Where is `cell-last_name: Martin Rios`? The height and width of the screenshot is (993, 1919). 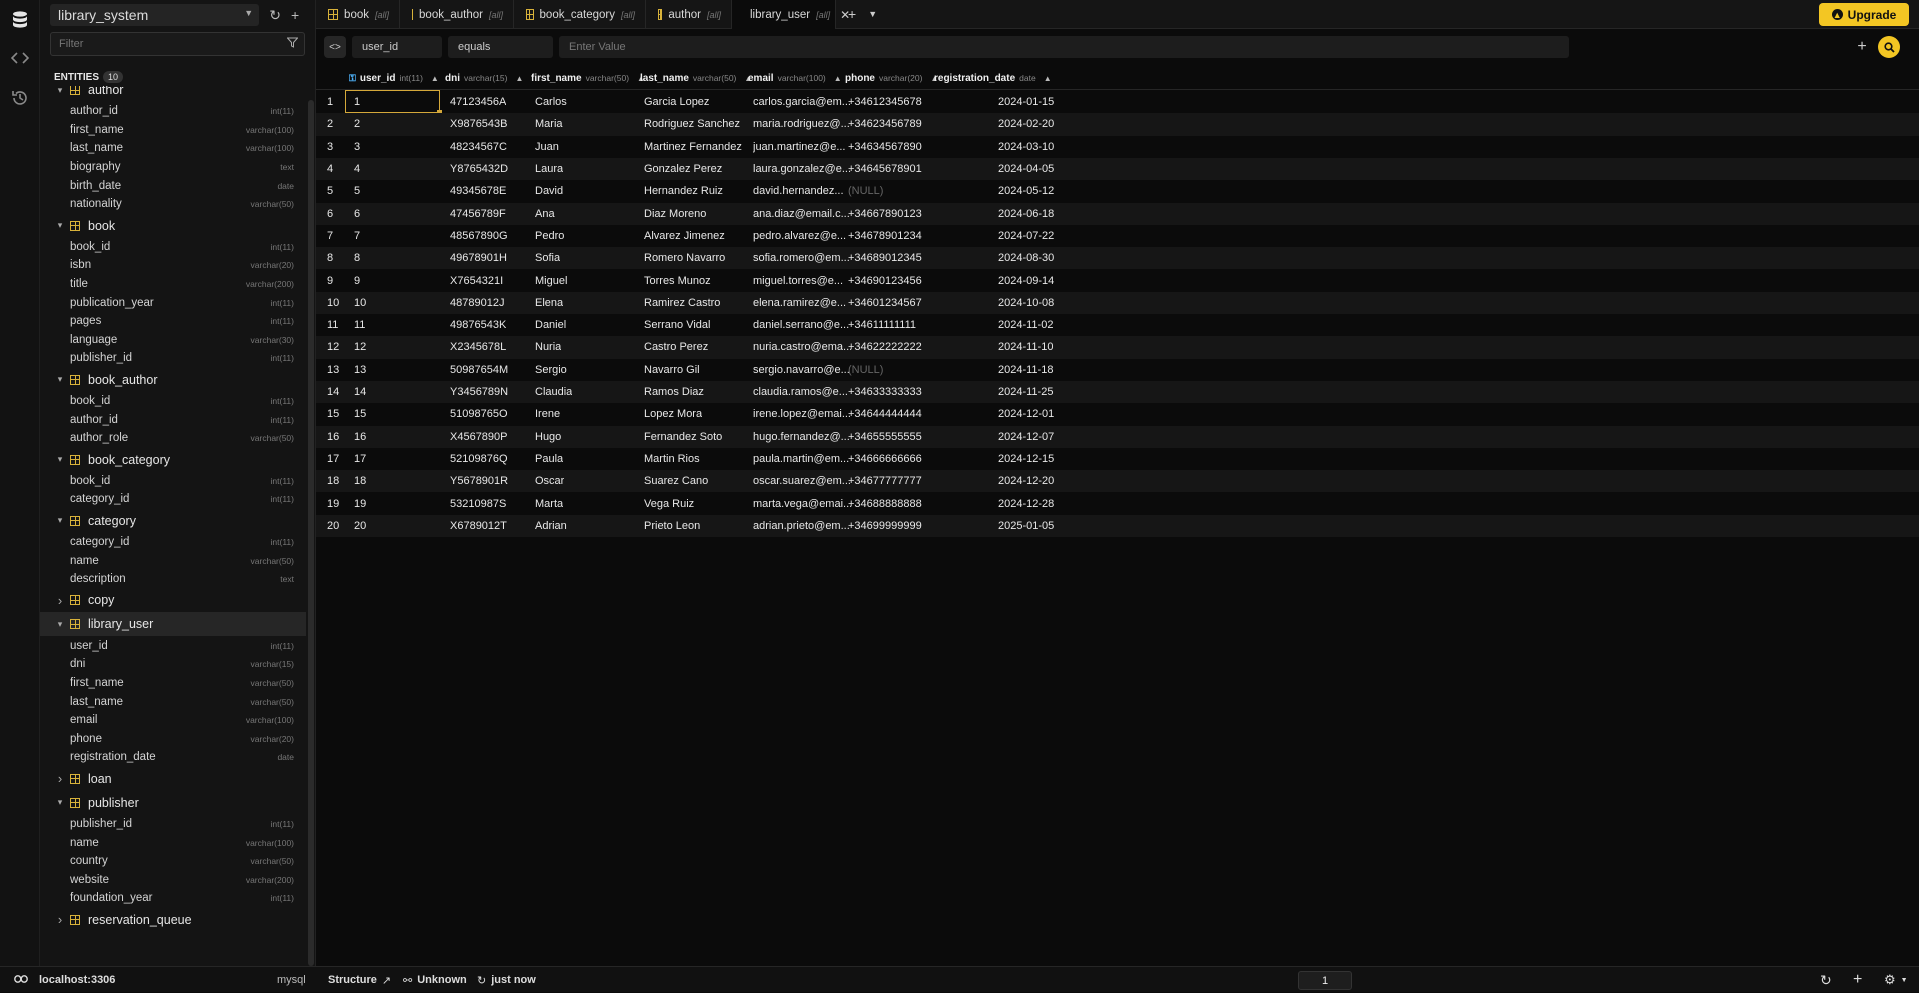 cell-last_name: Martin Rios is located at coordinates (672, 459).